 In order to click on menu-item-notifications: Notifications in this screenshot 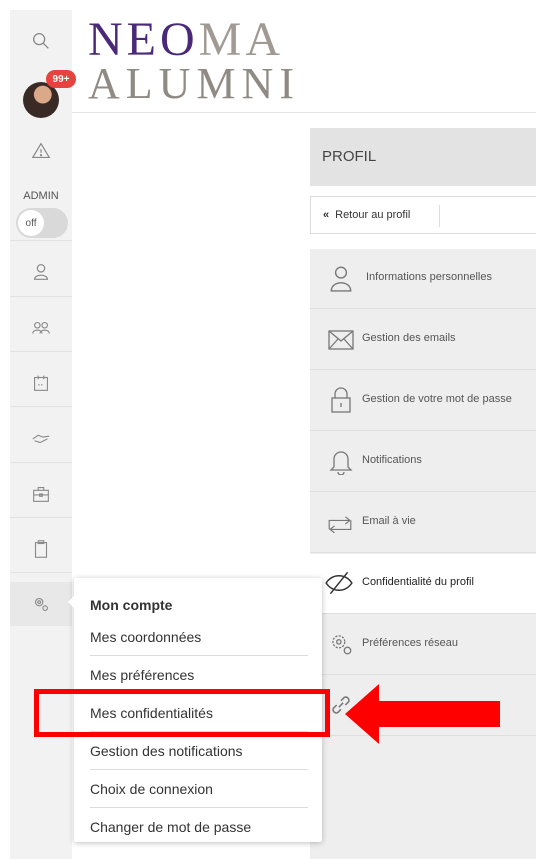, I will do `click(423, 462)`.